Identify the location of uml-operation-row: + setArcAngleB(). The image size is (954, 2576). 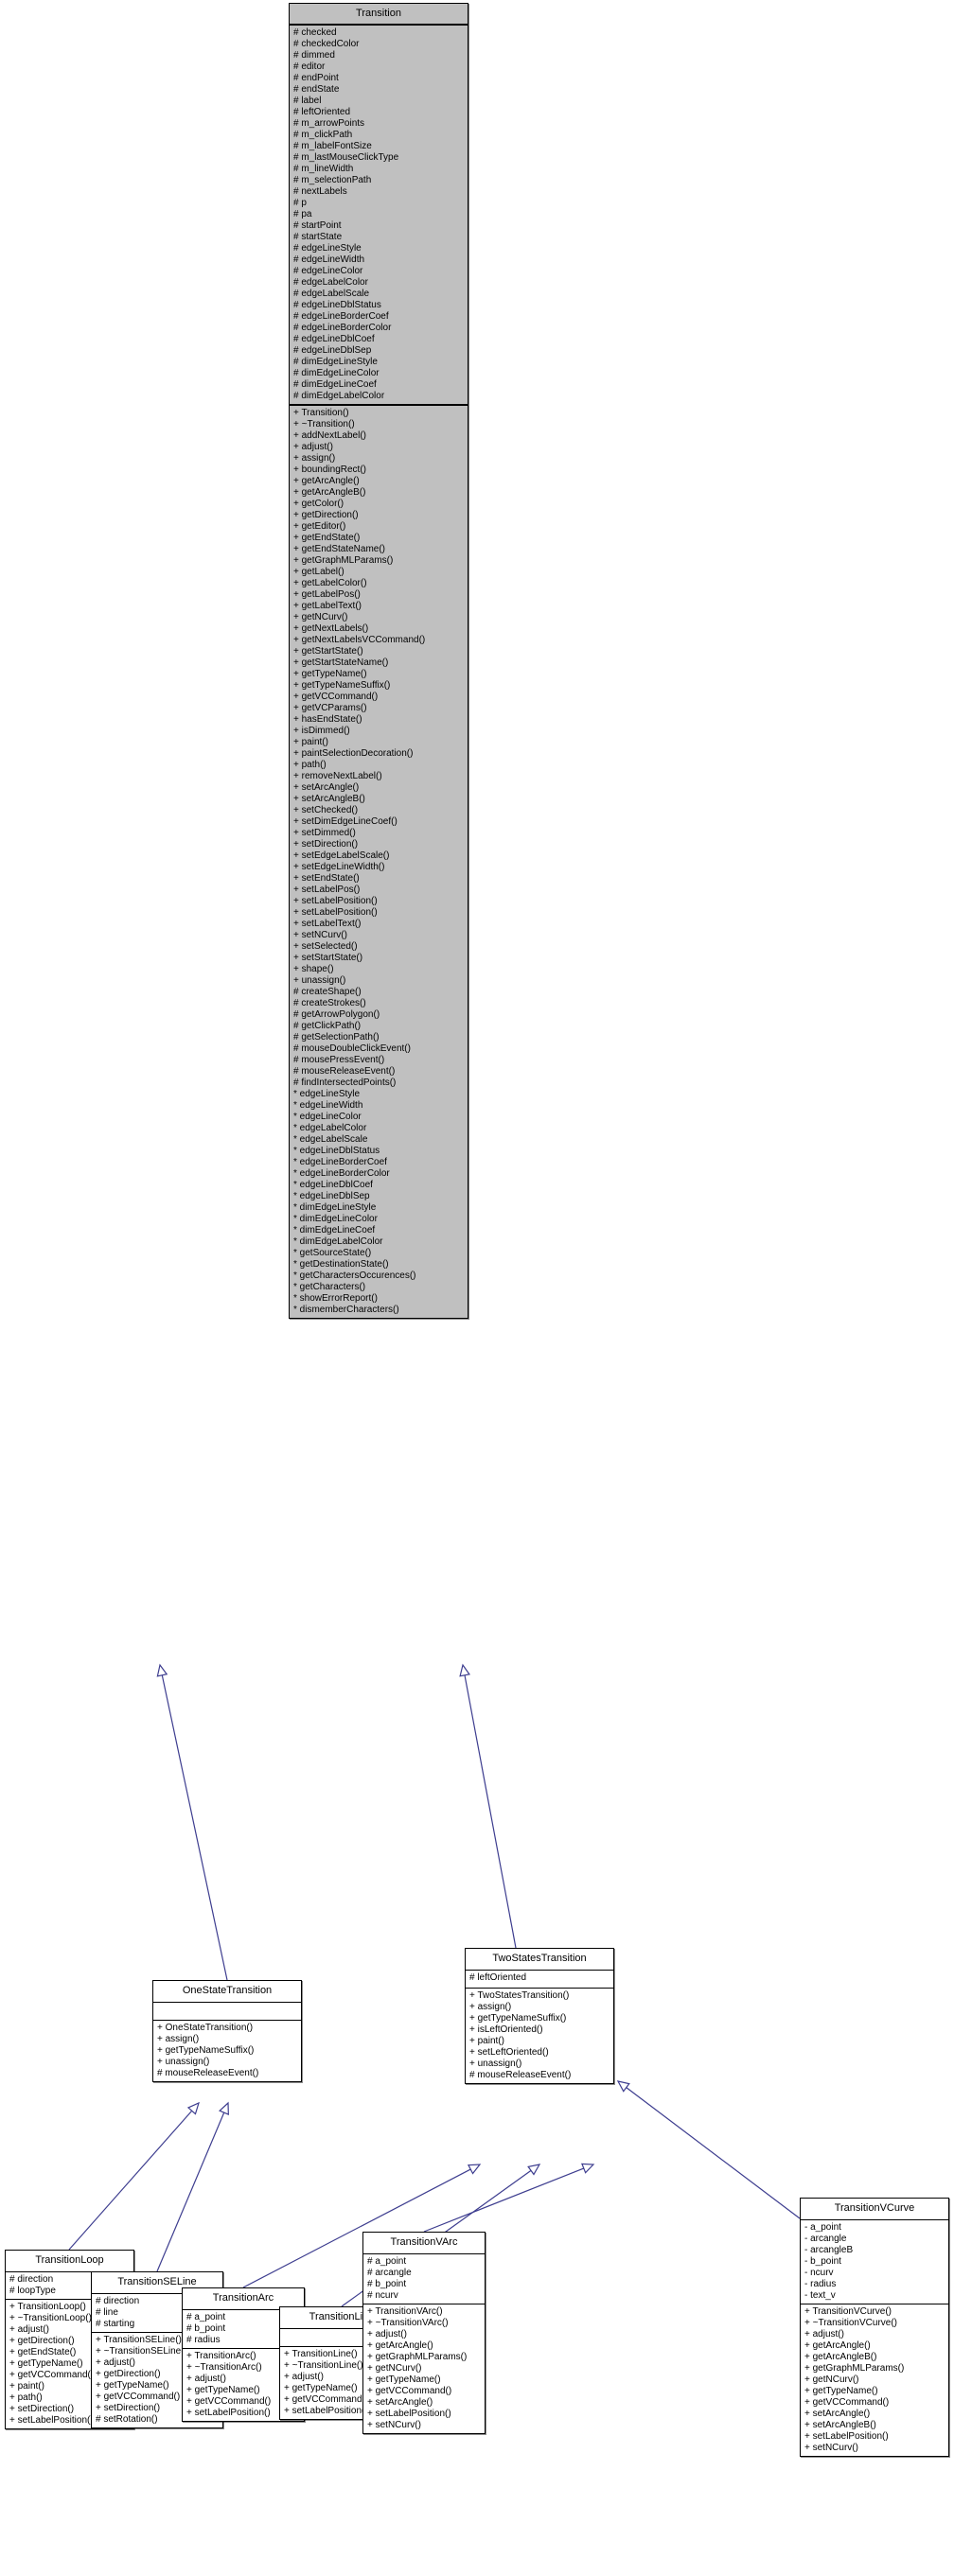
(840, 2425).